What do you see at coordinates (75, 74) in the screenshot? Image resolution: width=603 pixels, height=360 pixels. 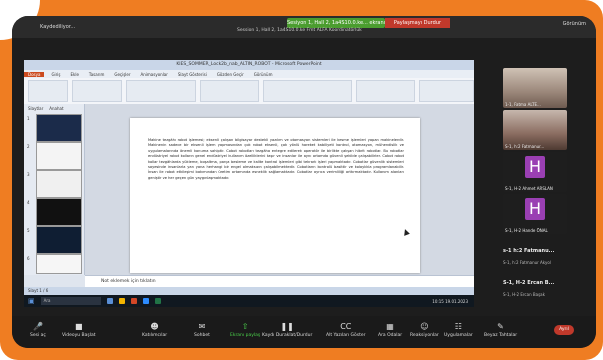 I see `tab-insert: Ekle` at bounding box center [75, 74].